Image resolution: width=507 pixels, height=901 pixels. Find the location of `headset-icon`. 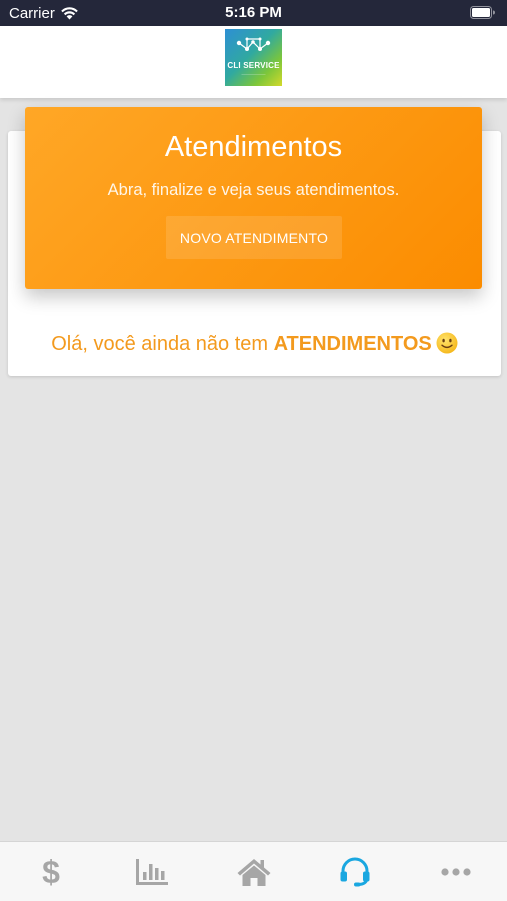

headset-icon is located at coordinates (355, 871).